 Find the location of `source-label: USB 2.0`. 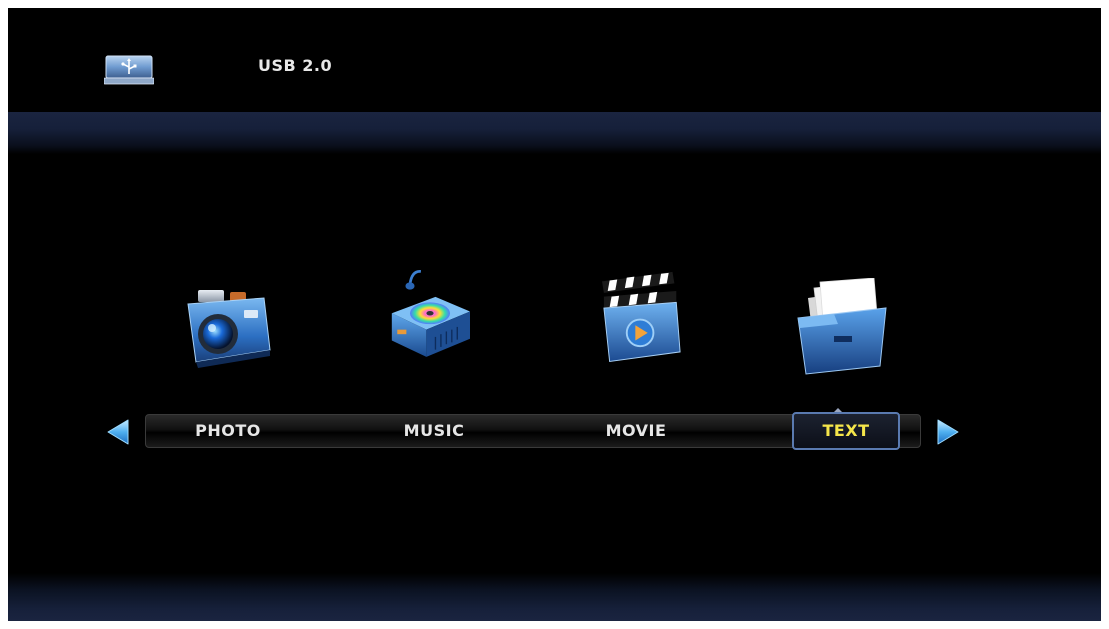

source-label: USB 2.0 is located at coordinates (295, 65).